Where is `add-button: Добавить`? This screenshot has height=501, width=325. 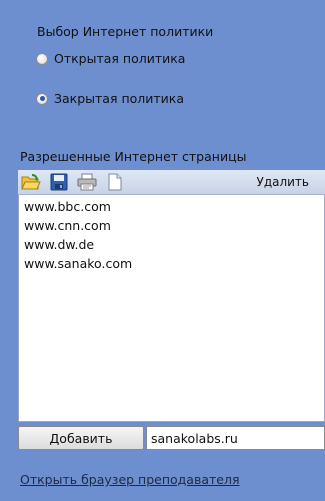 add-button: Добавить is located at coordinates (81, 438).